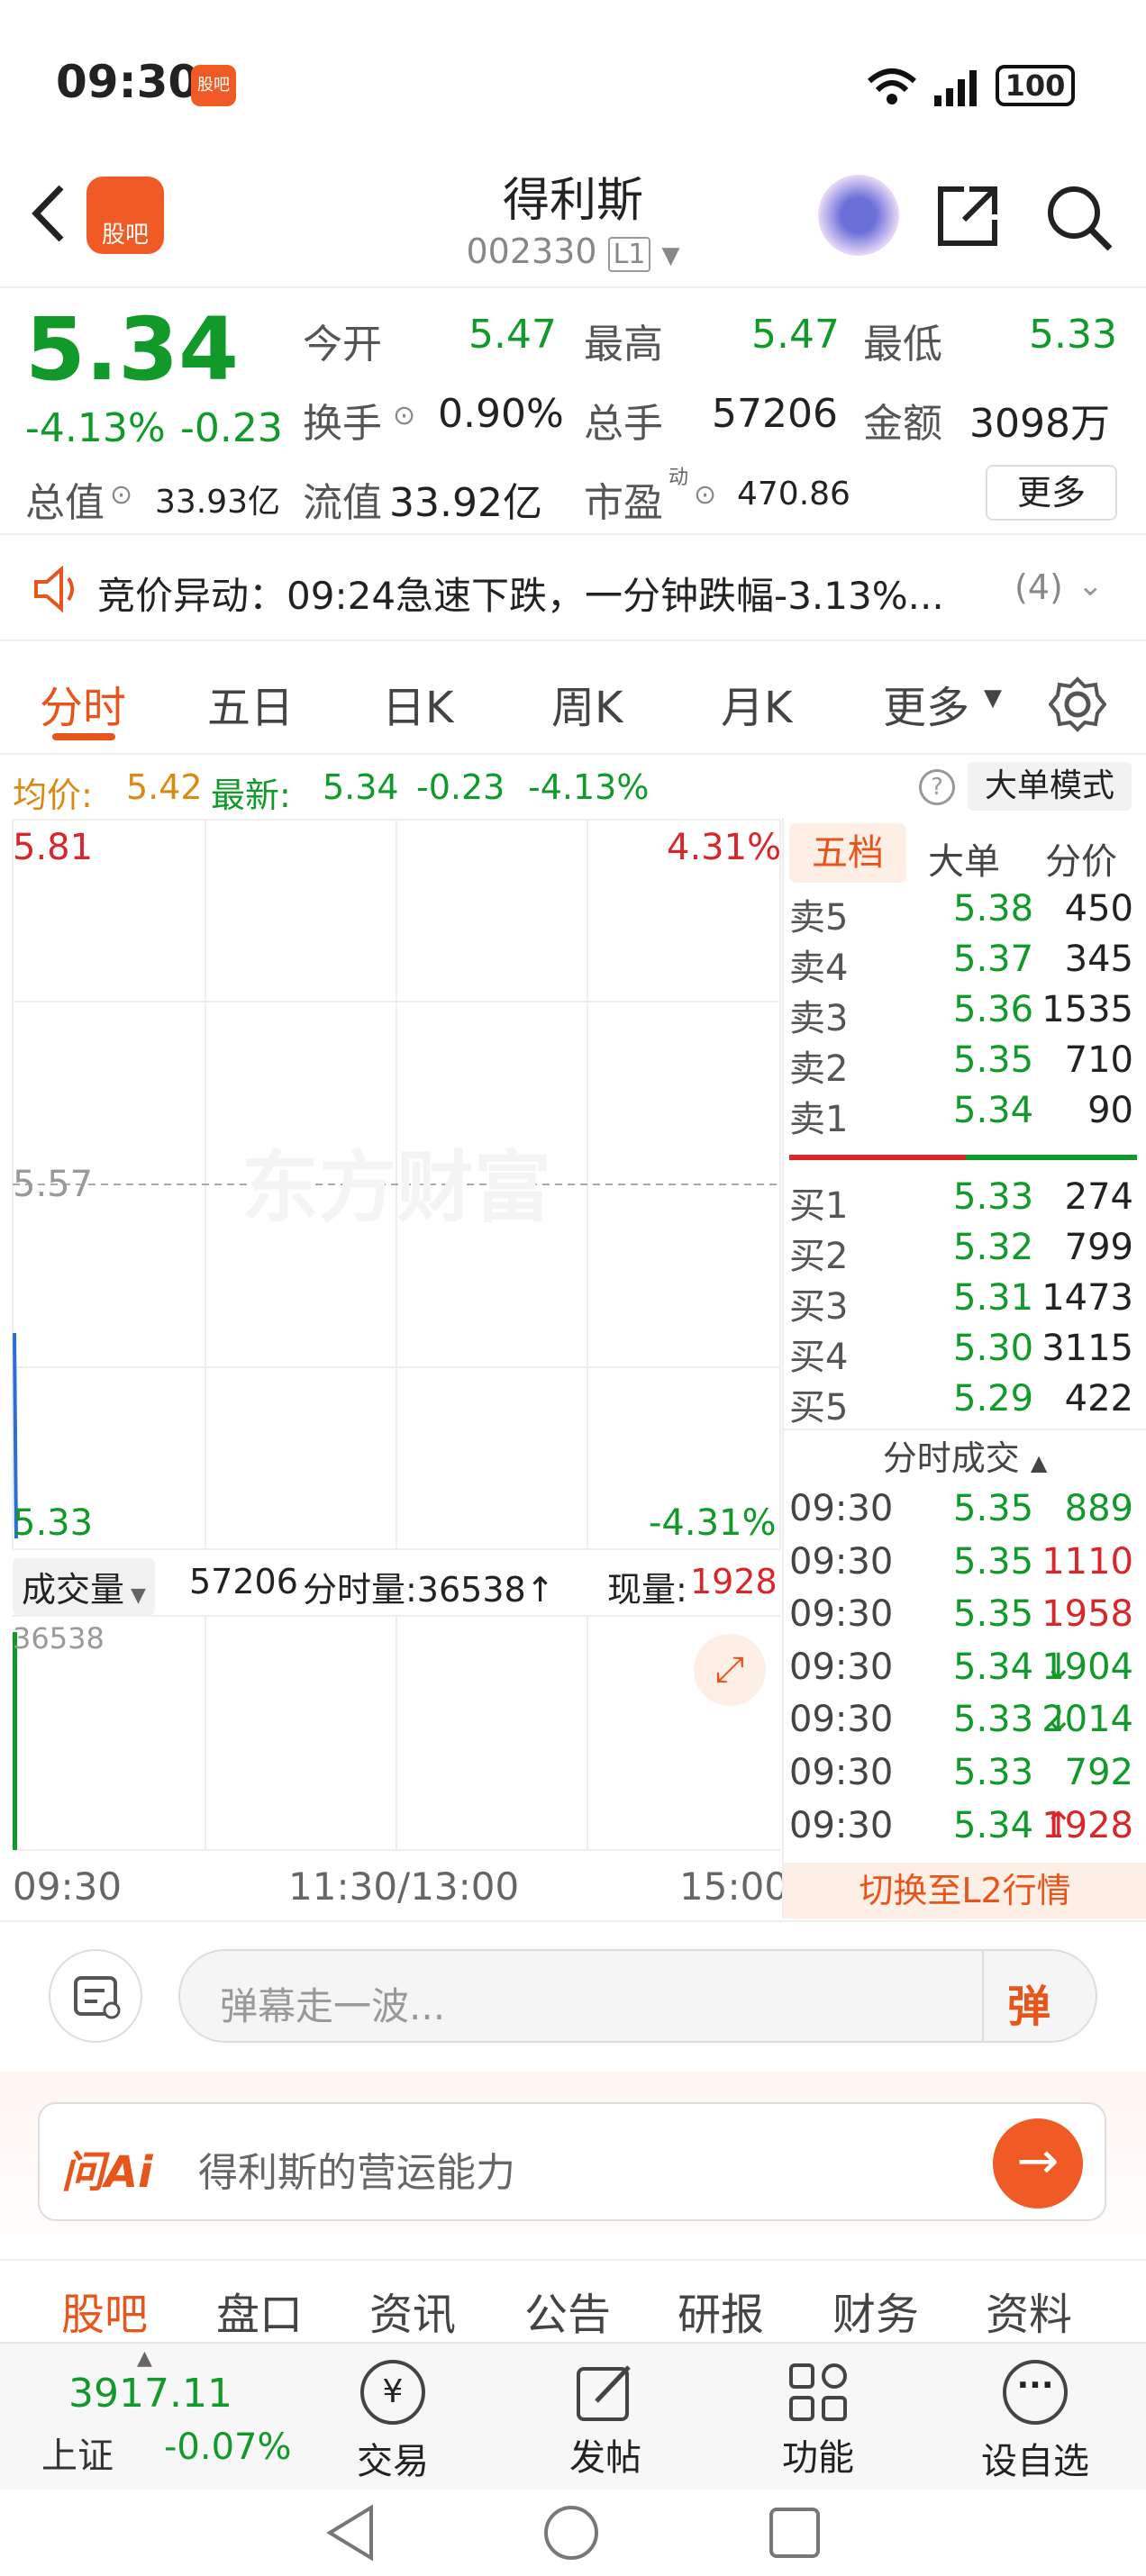 The image size is (1146, 2576). What do you see at coordinates (1035, 2392) in the screenshot?
I see `more-dots-icon: ···` at bounding box center [1035, 2392].